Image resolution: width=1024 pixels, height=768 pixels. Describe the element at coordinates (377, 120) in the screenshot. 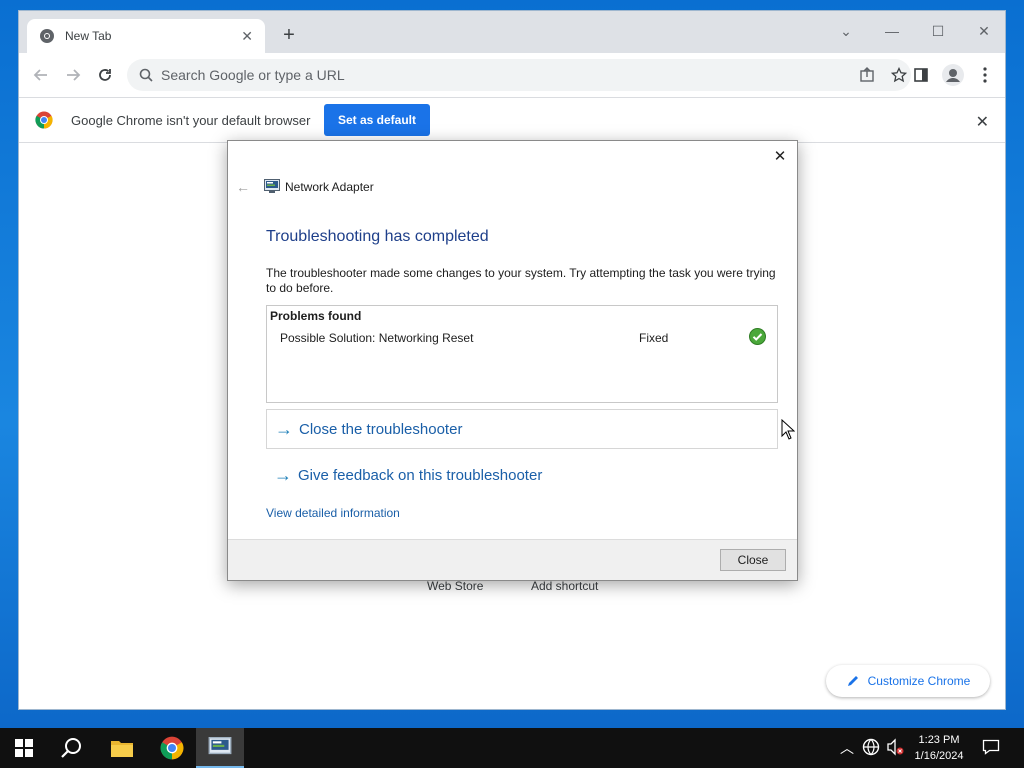

I see `set-as-default-button: Set as default` at that location.